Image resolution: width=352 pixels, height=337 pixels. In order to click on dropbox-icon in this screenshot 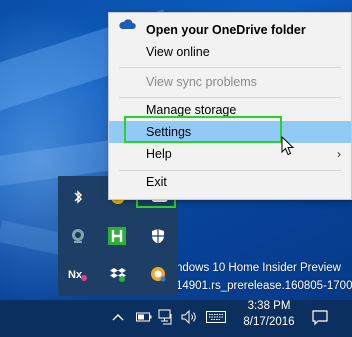, I will do `click(118, 274)`.